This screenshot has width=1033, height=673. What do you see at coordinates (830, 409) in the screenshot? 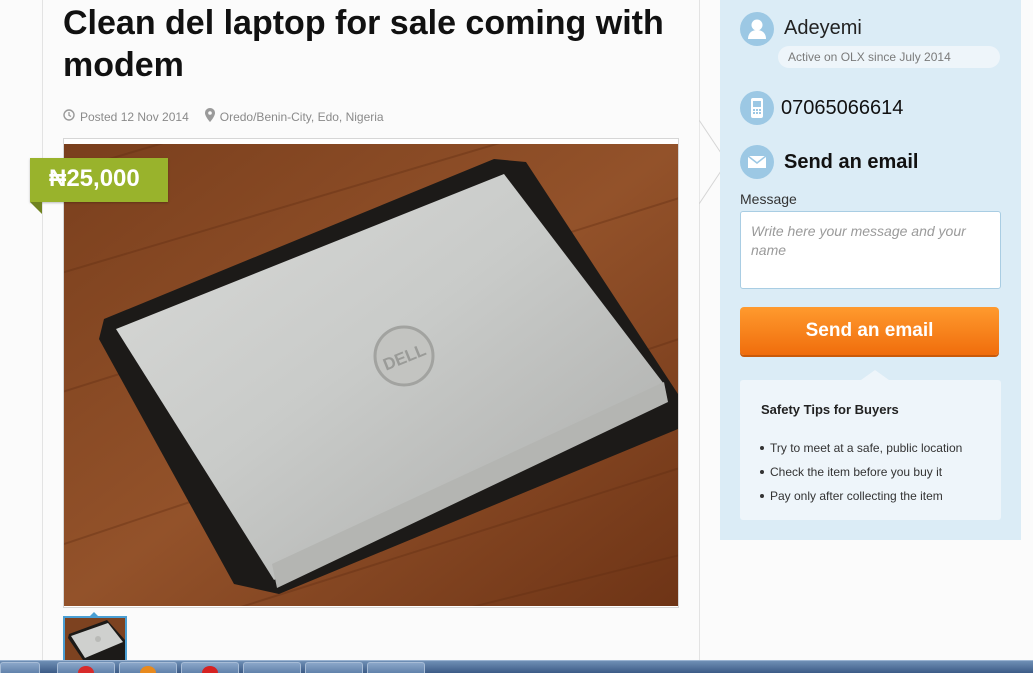
I see `safety-tips-title: Safety Tips for Buyers` at bounding box center [830, 409].